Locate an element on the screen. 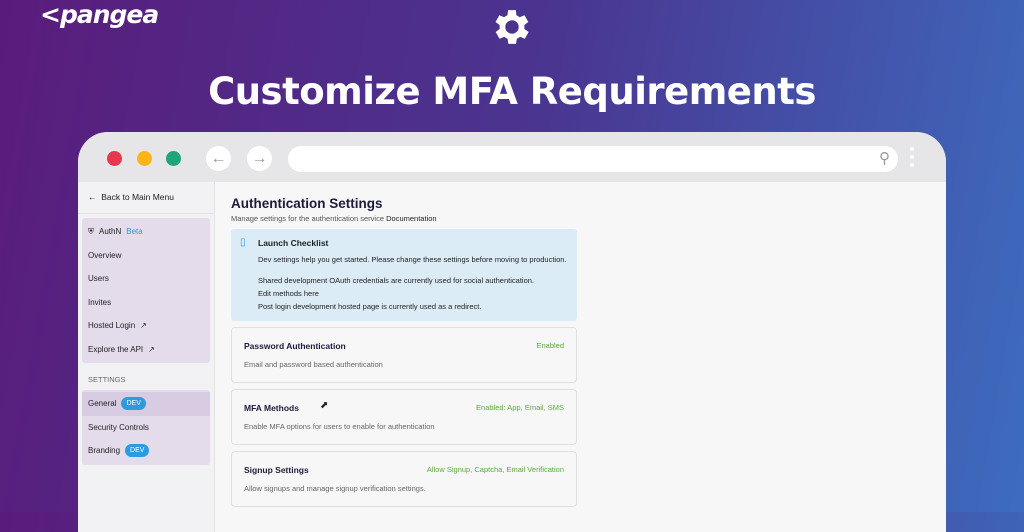 This screenshot has width=1024, height=532. service-name: AuthN is located at coordinates (110, 231).